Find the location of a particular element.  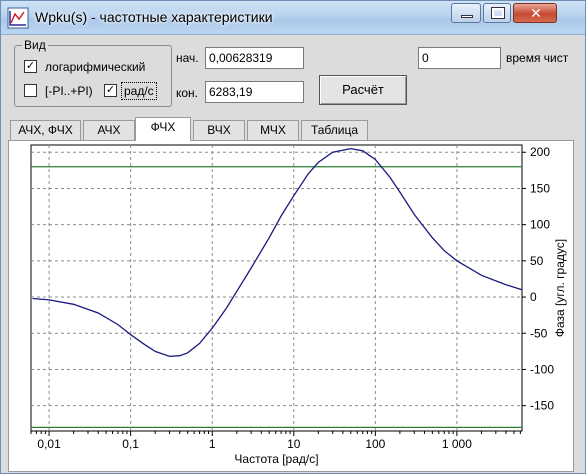

minimize-icon is located at coordinates (467, 16).